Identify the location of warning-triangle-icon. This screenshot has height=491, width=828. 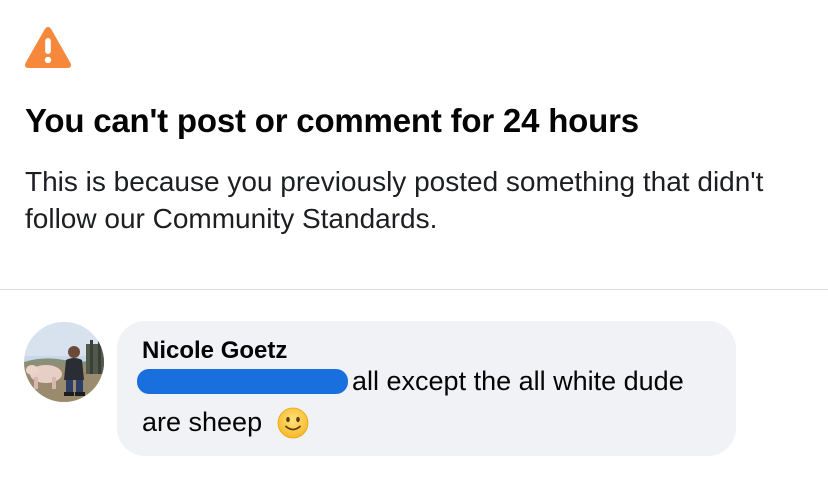
(48, 47).